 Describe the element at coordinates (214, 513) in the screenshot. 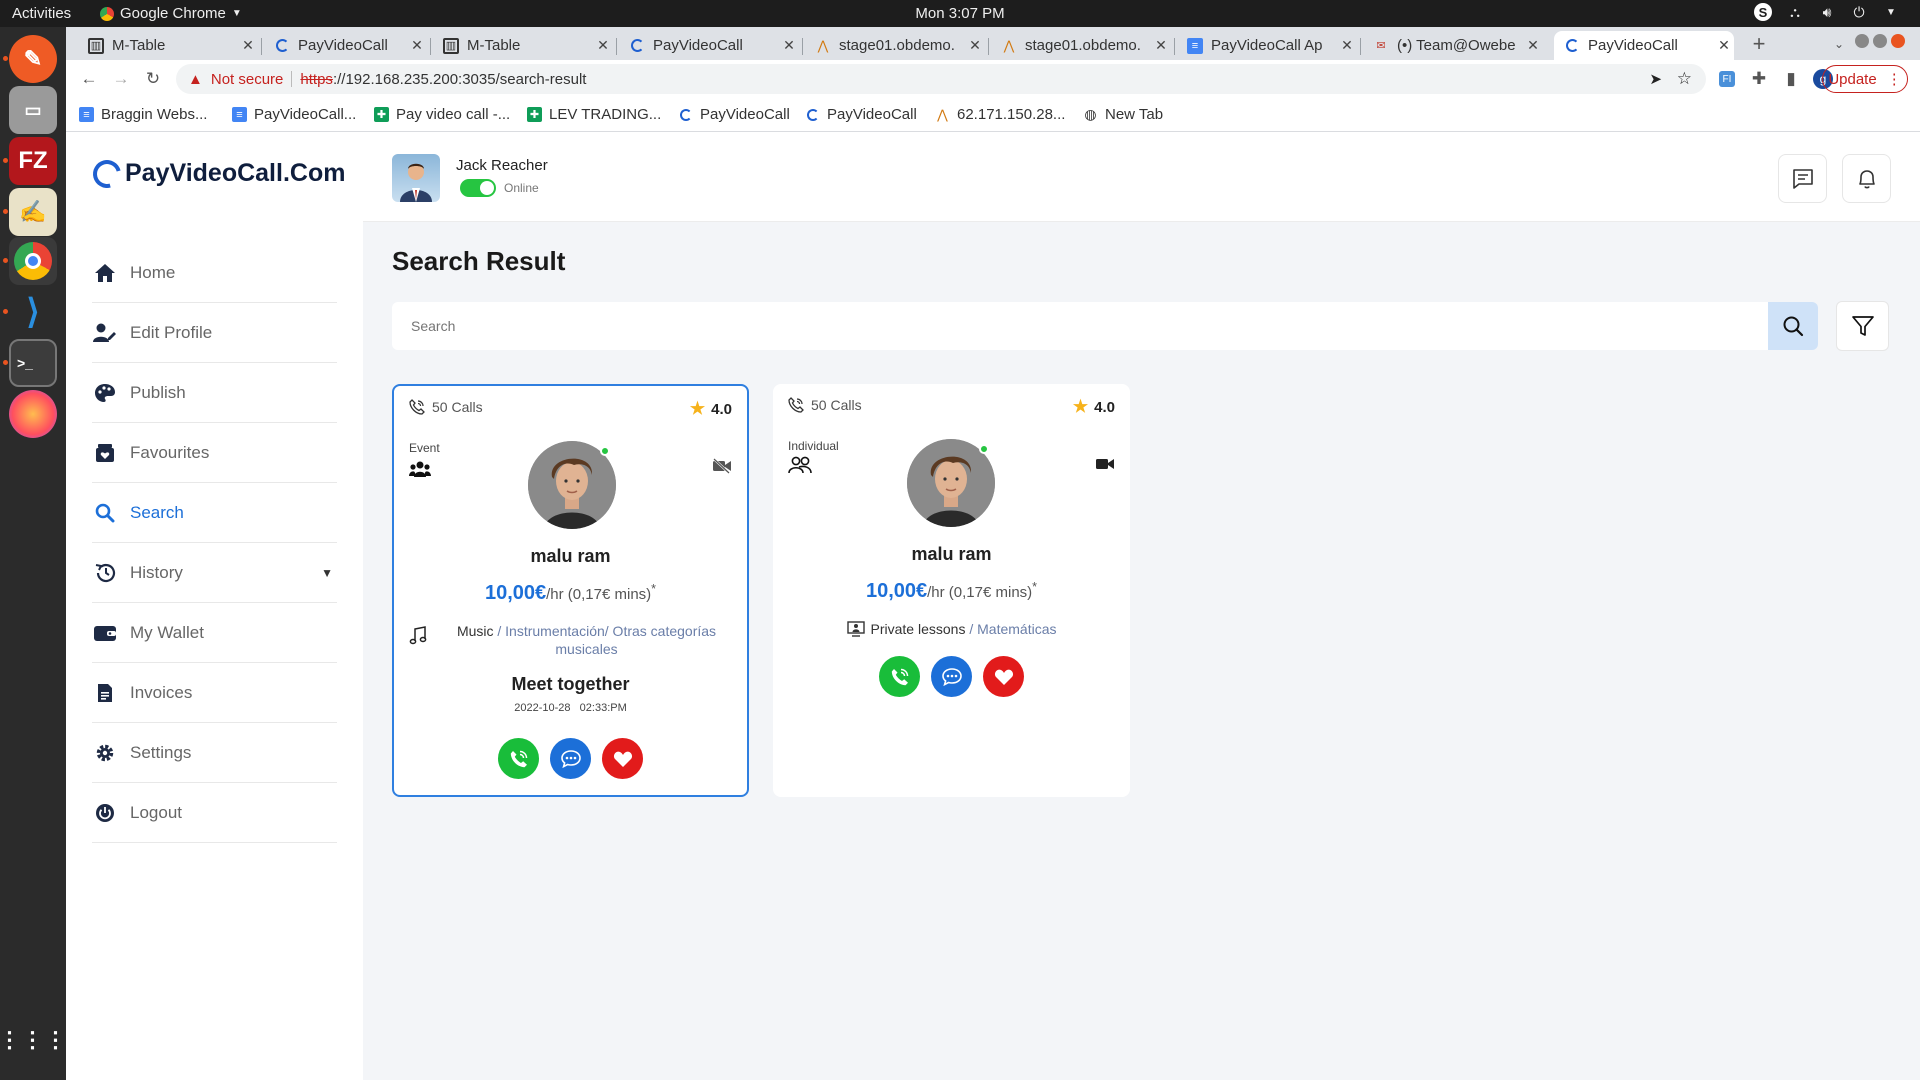

I see `sidebar-item-search: Search` at that location.